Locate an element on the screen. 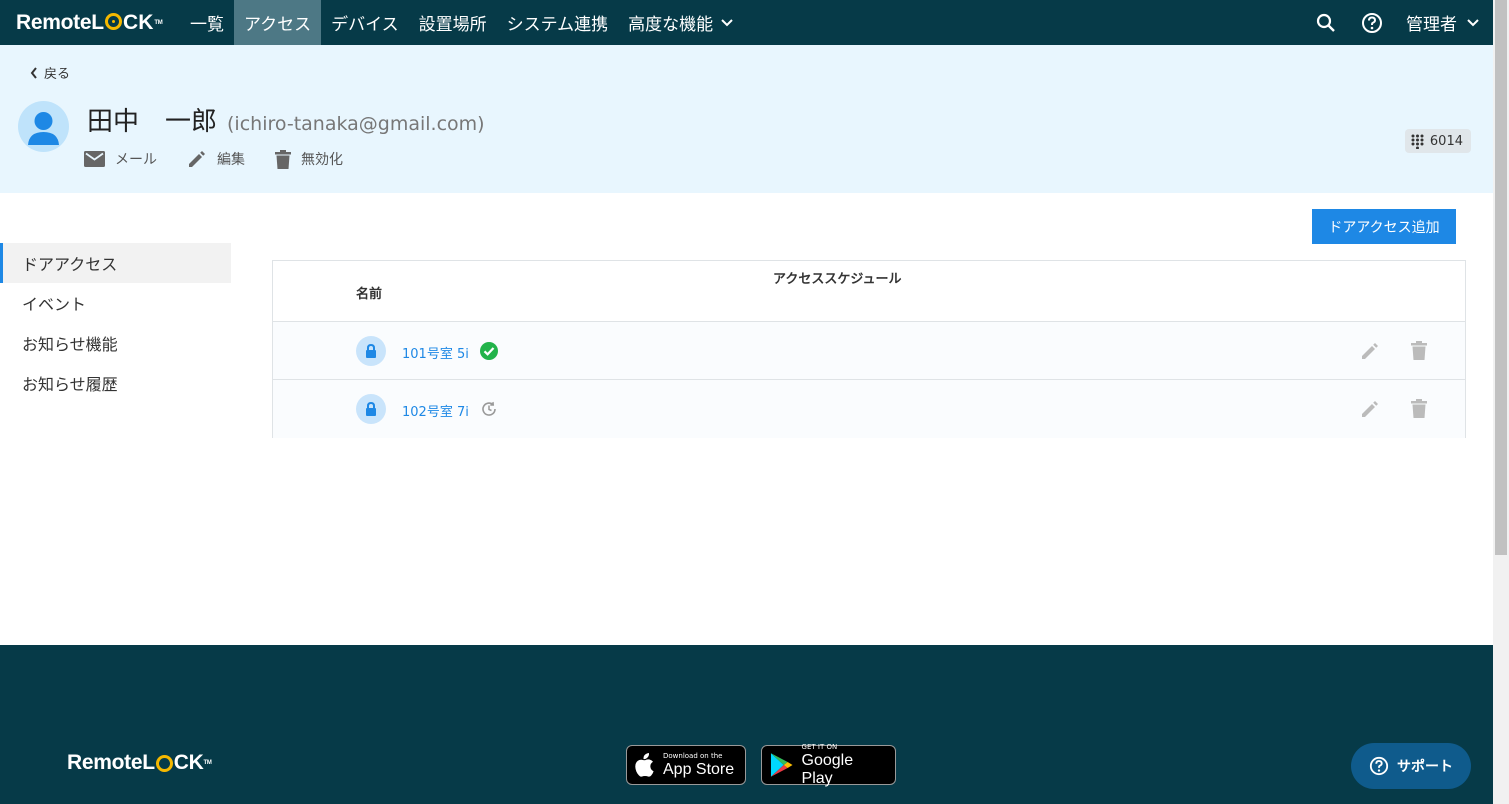 Image resolution: width=1509 pixels, height=804 pixels. nav-item-devices: デバイス is located at coordinates (365, 22).